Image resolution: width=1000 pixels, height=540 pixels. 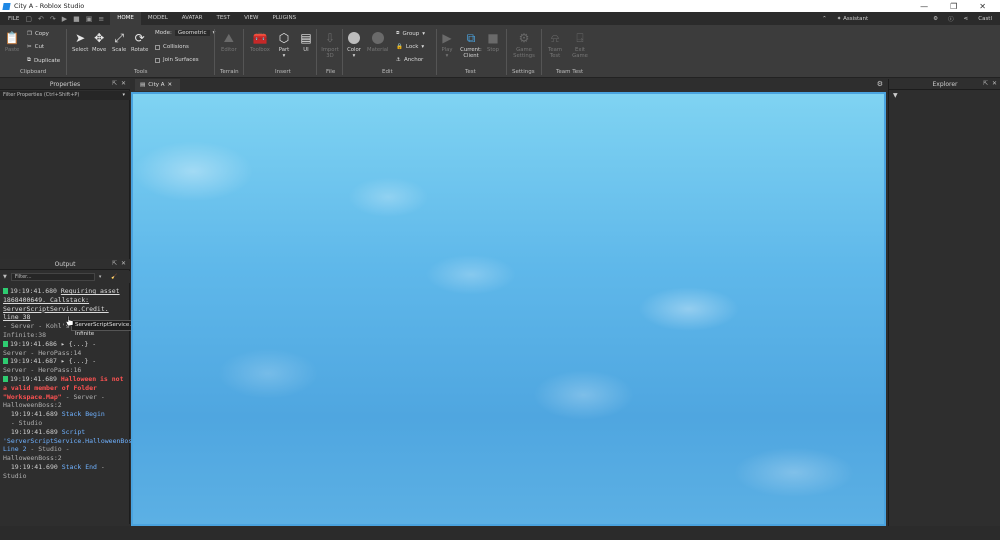 I want to click on part-button: ⬡ Part ▾, so click(x=284, y=45).